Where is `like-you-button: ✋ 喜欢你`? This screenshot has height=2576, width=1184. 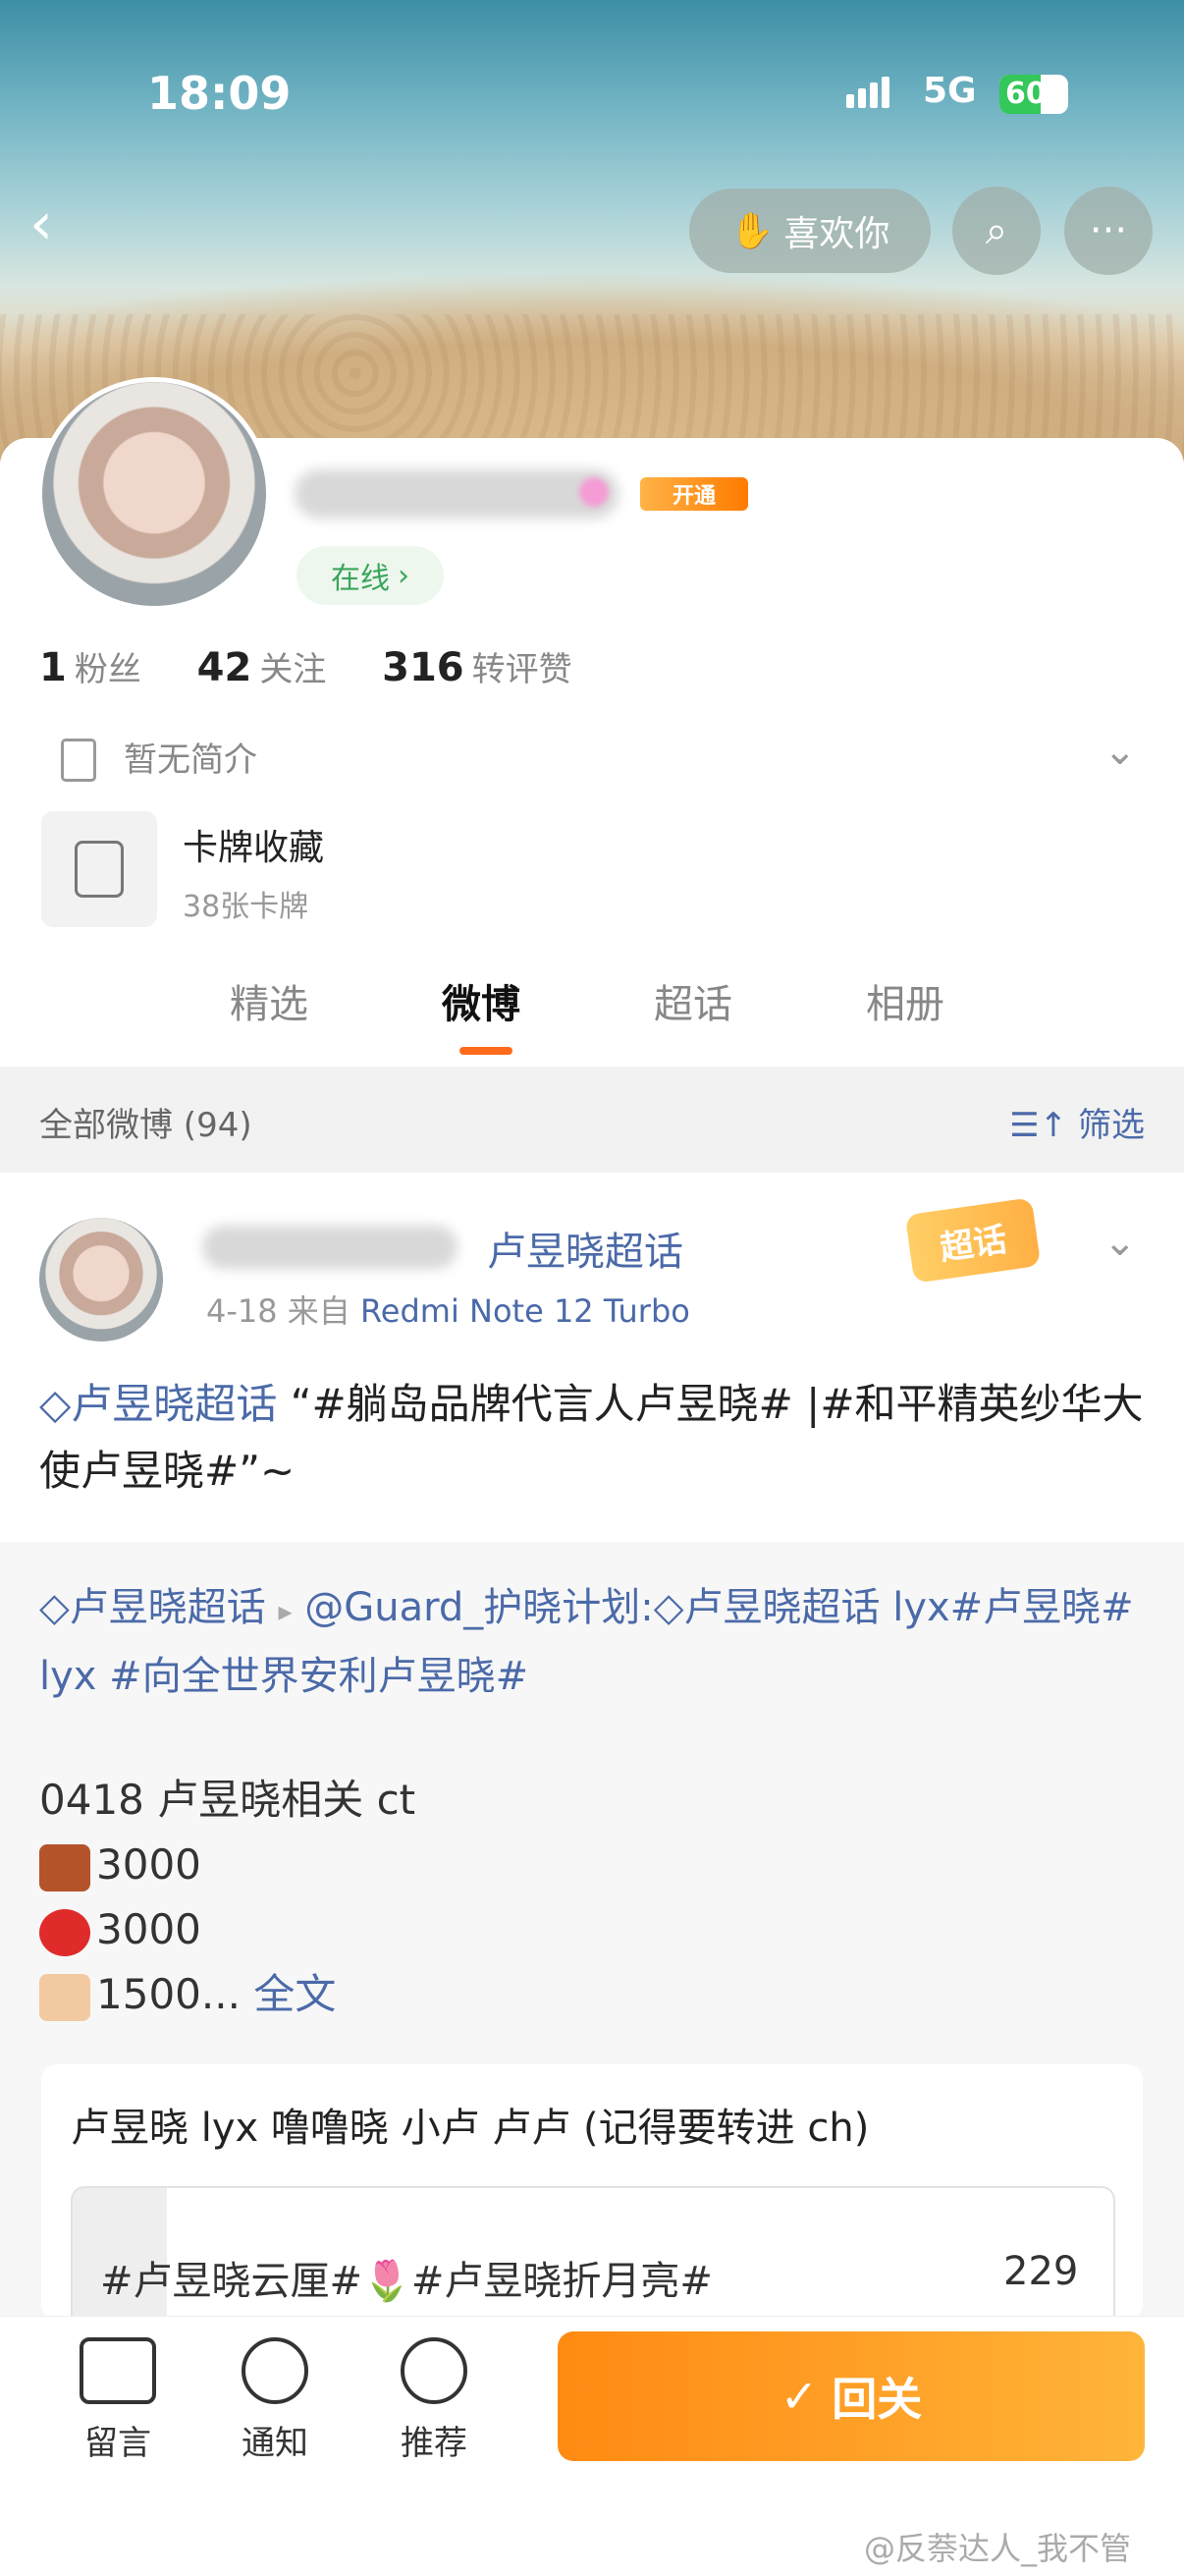 like-you-button: ✋ 喜欢你 is located at coordinates (810, 231).